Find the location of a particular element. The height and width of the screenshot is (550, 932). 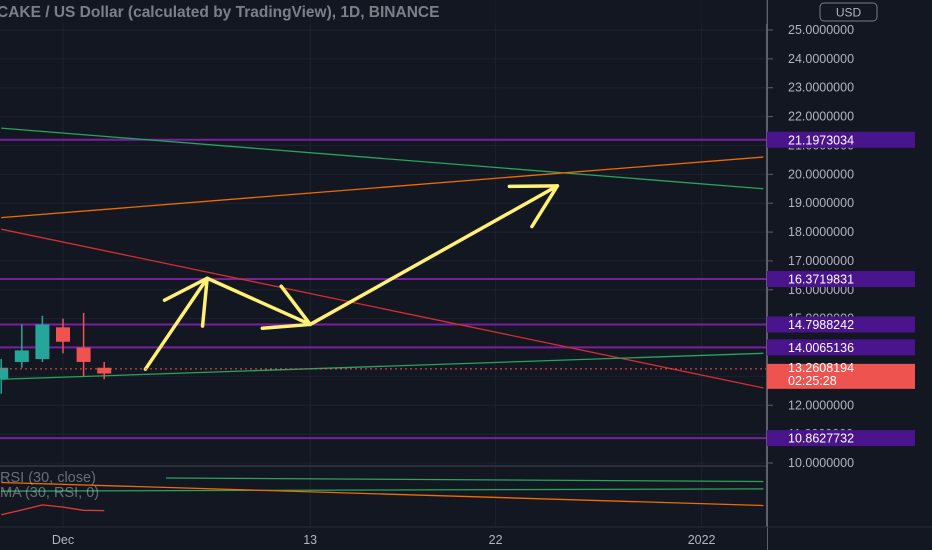

price-tick-label-2: 23.0000000 is located at coordinates (821, 88).